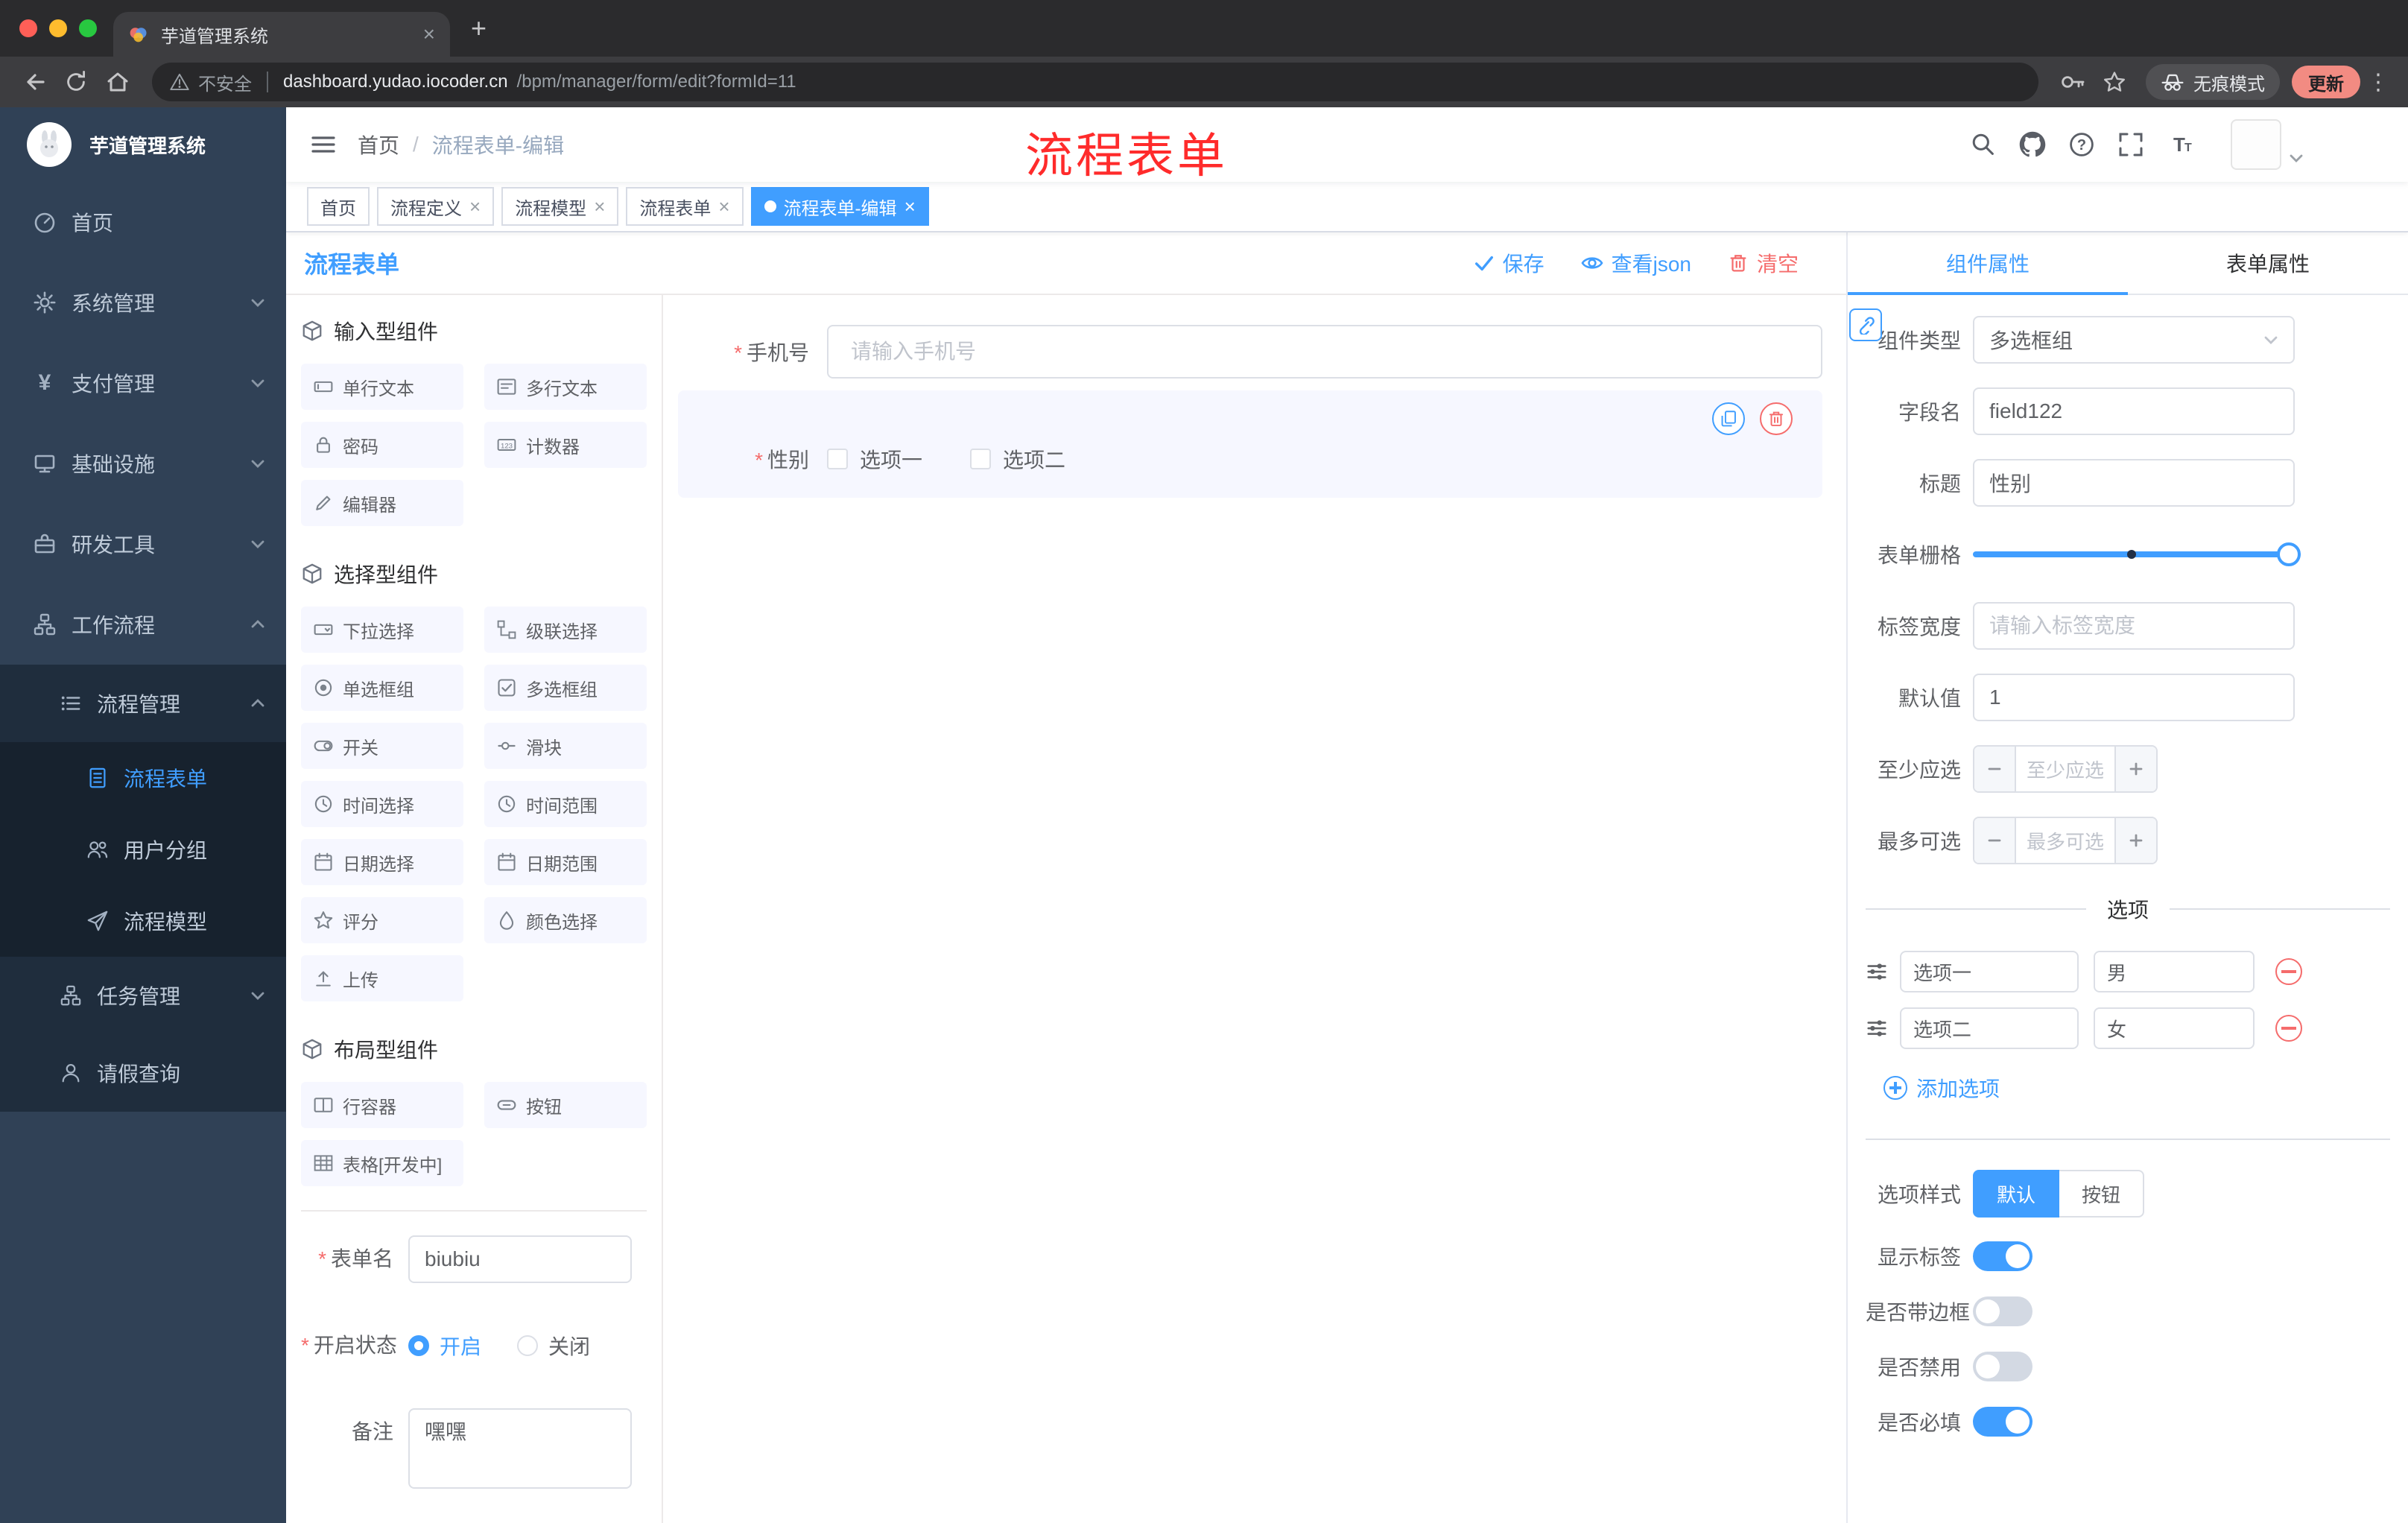  I want to click on disabled-switch, so click(2002, 1366).